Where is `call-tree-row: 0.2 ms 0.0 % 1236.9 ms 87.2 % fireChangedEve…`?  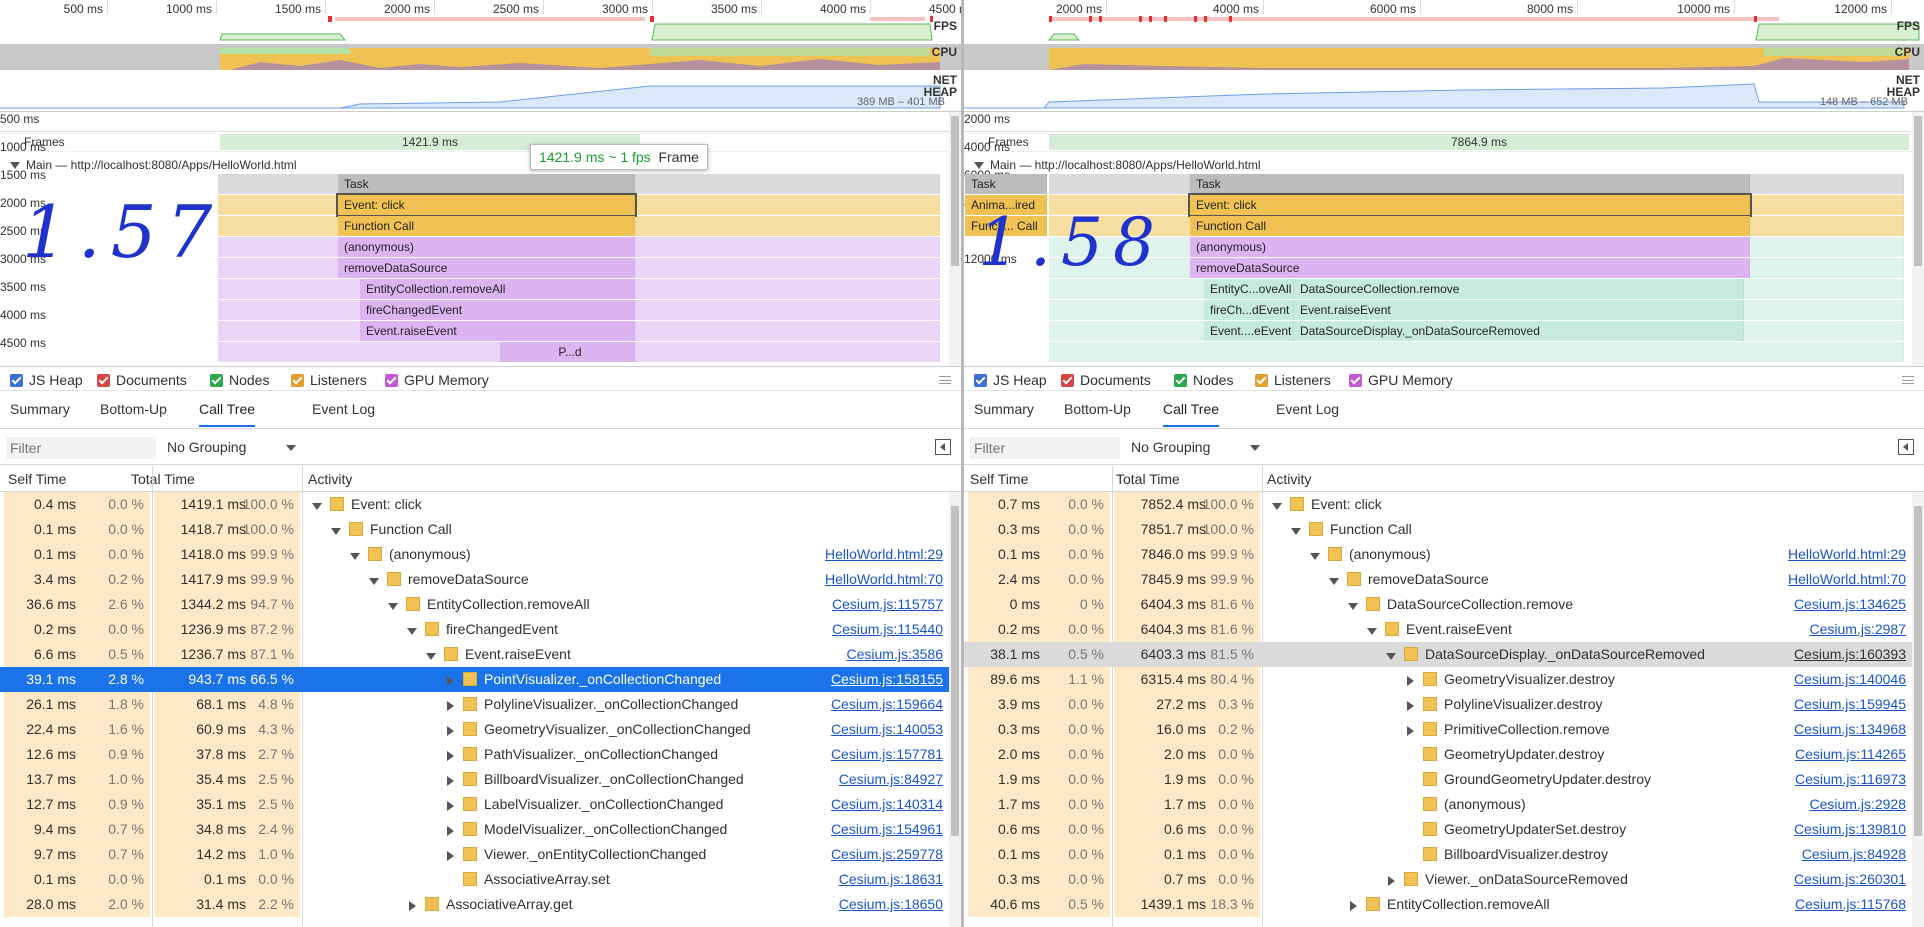
call-tree-row: 0.2 ms 0.0 % 1236.9 ms 87.2 % fireChangedEve… is located at coordinates (480, 629).